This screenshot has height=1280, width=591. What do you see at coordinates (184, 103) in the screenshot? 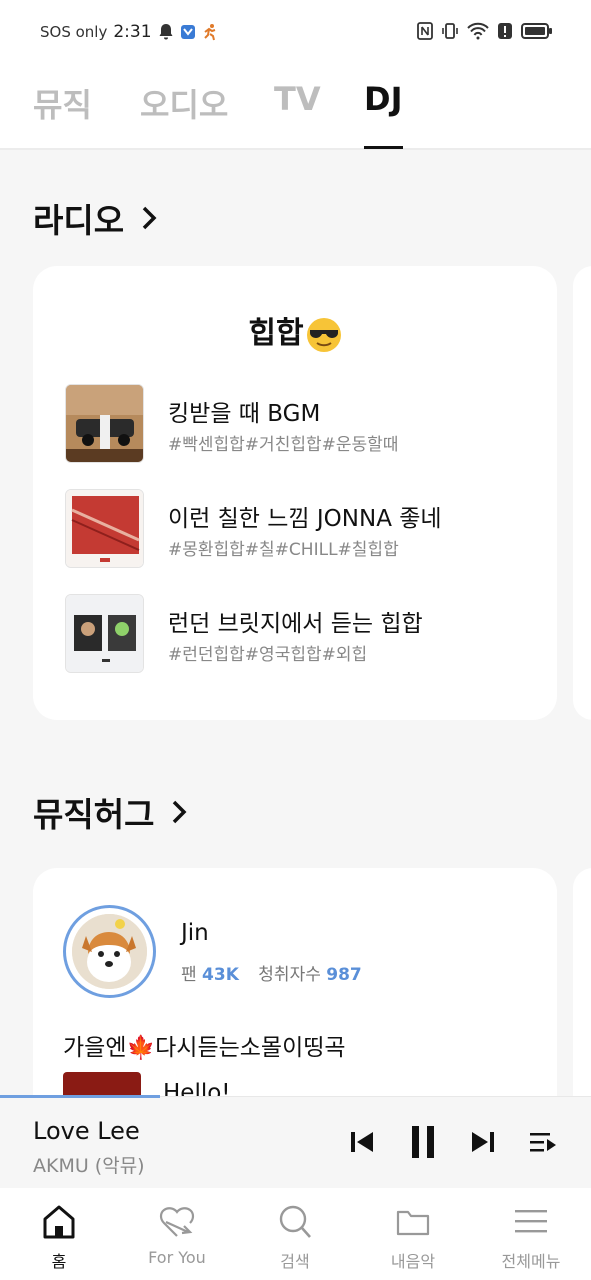
I see `tab-audio: 오디오` at bounding box center [184, 103].